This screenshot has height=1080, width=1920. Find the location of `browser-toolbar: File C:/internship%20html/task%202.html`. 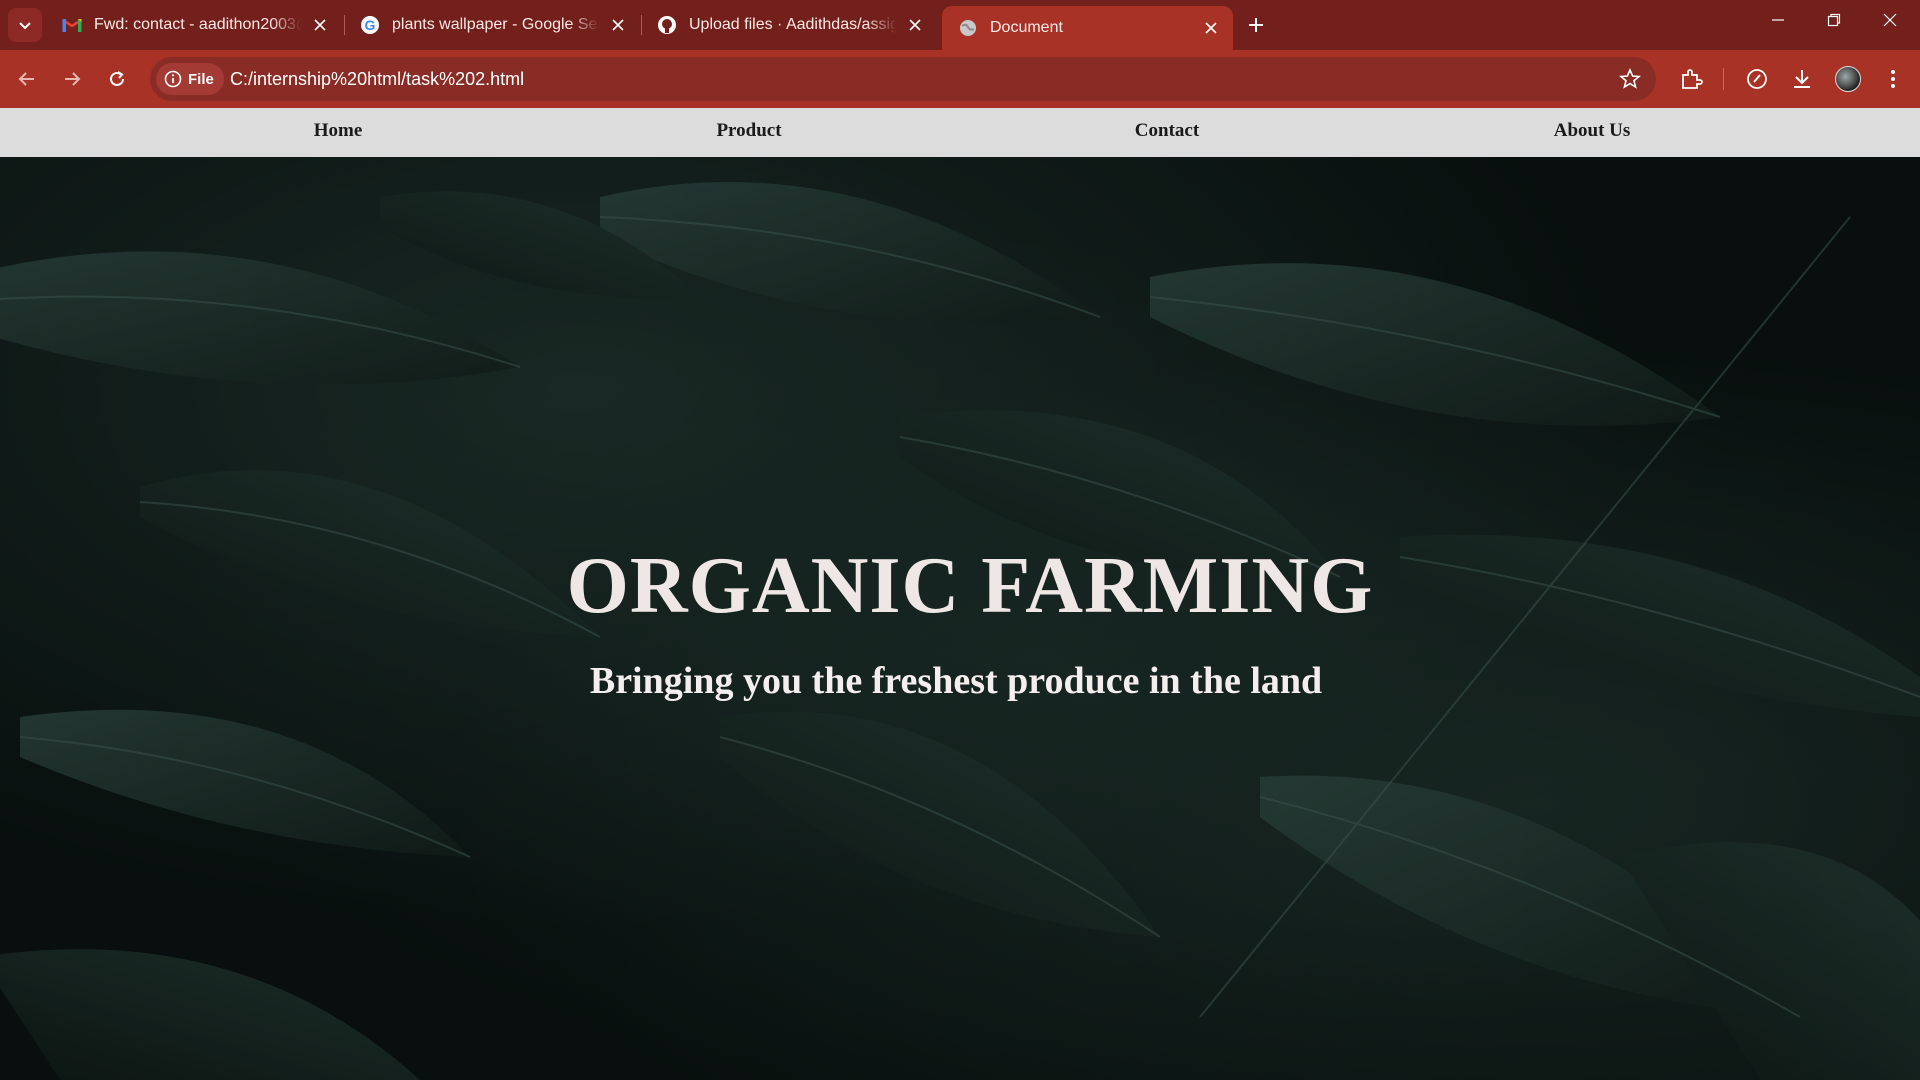

browser-toolbar: File C:/internship%20html/task%202.html is located at coordinates (960, 79).